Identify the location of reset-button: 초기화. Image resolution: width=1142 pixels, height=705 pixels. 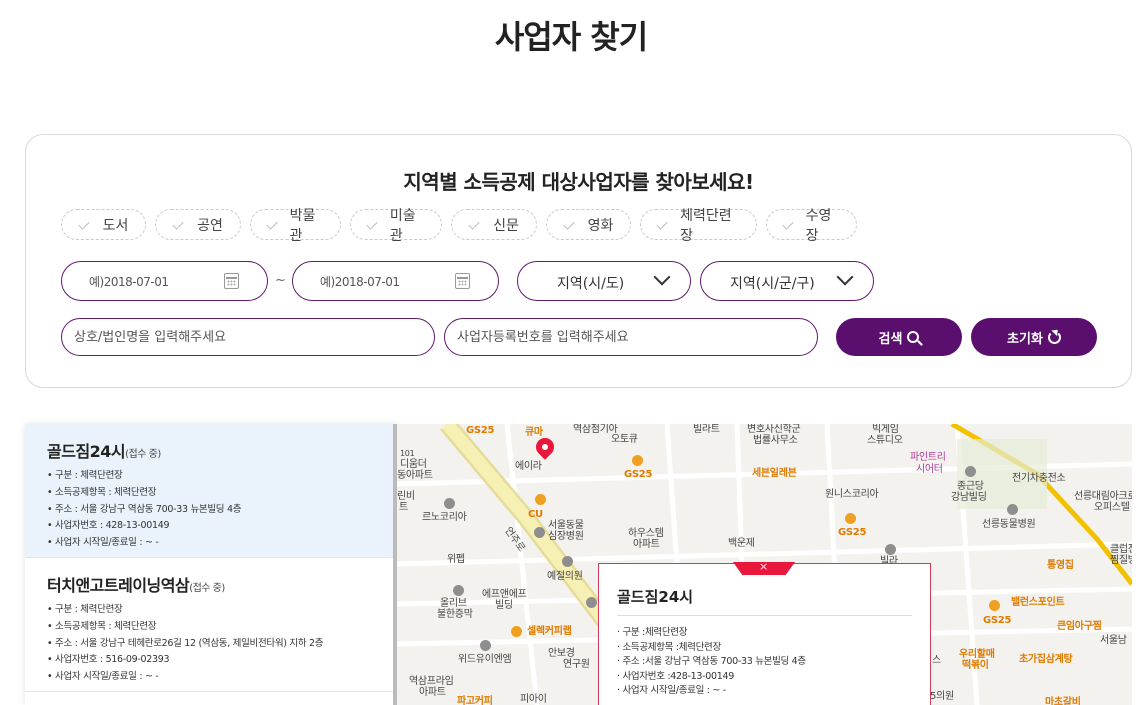
(1034, 337).